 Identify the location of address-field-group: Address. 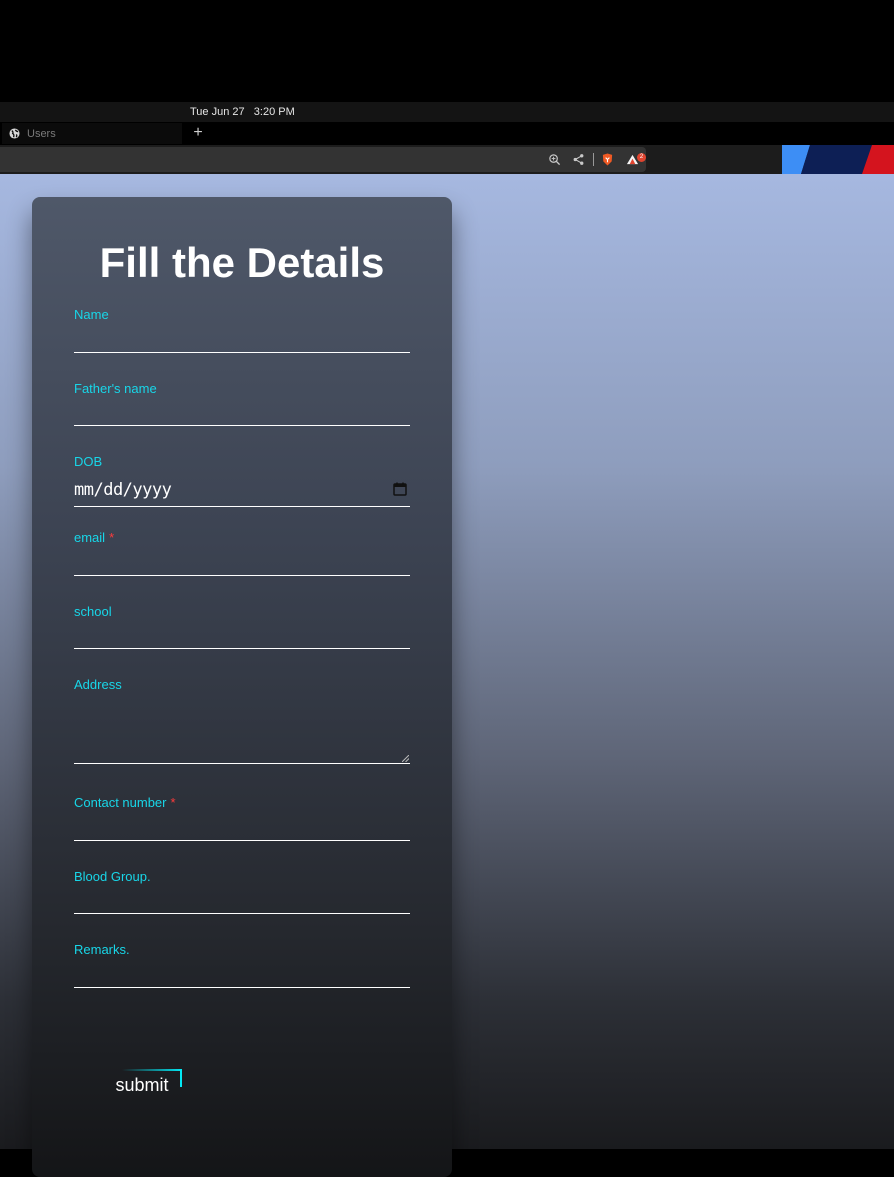
(242, 720).